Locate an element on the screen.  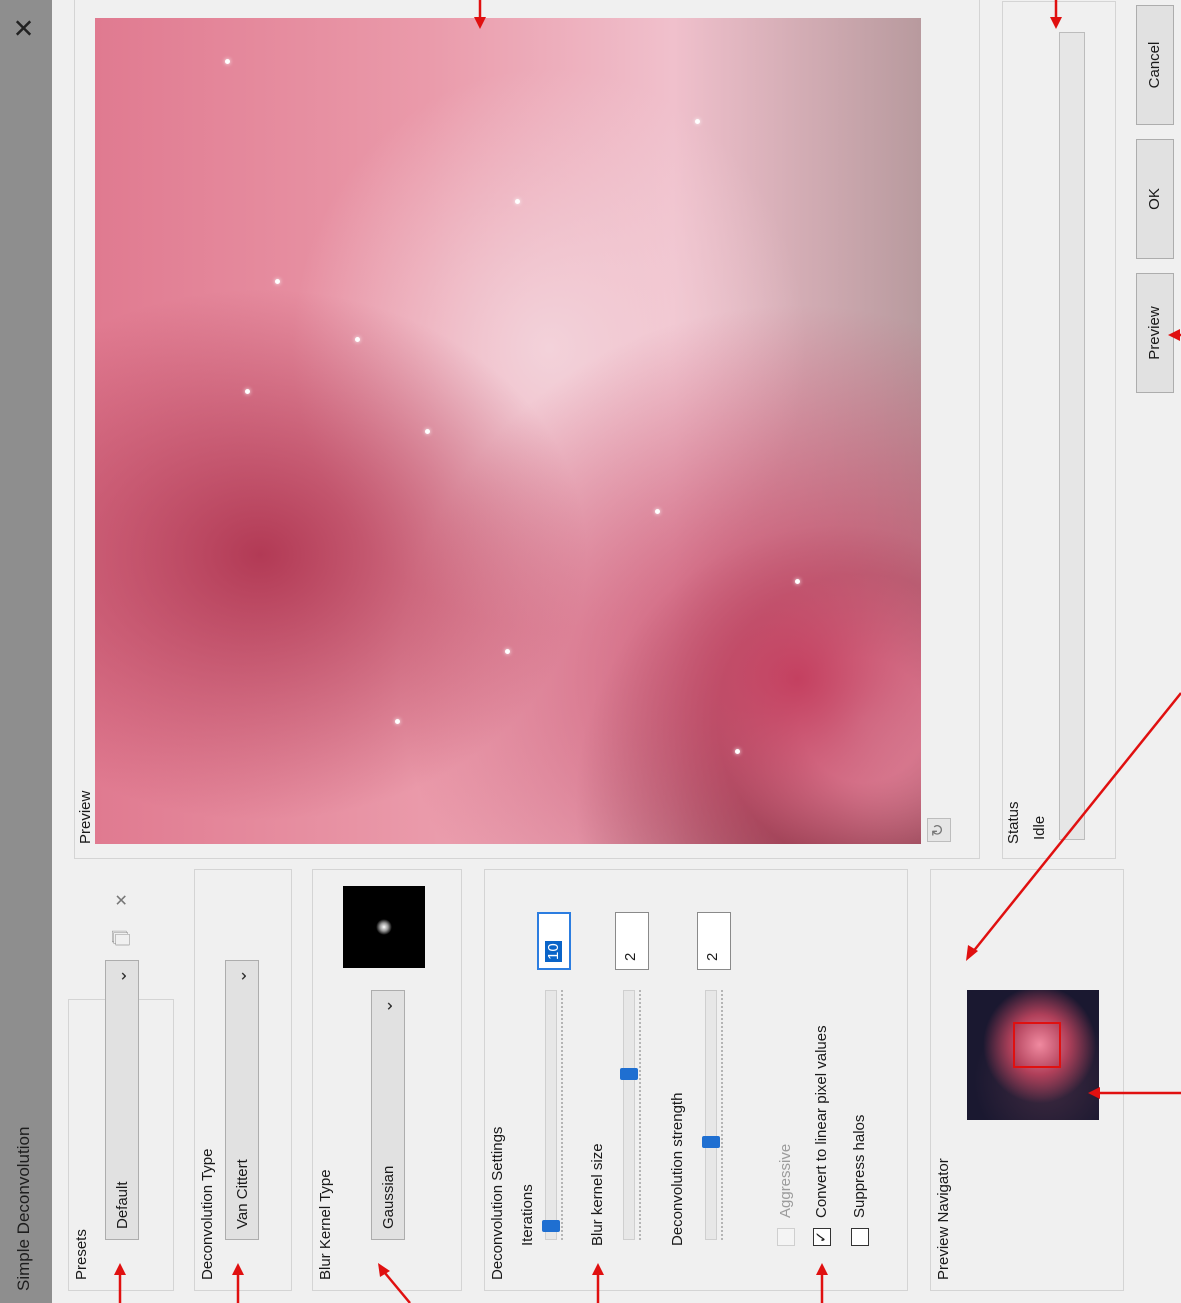
status-text: Idle is located at coordinates (1039, 827).